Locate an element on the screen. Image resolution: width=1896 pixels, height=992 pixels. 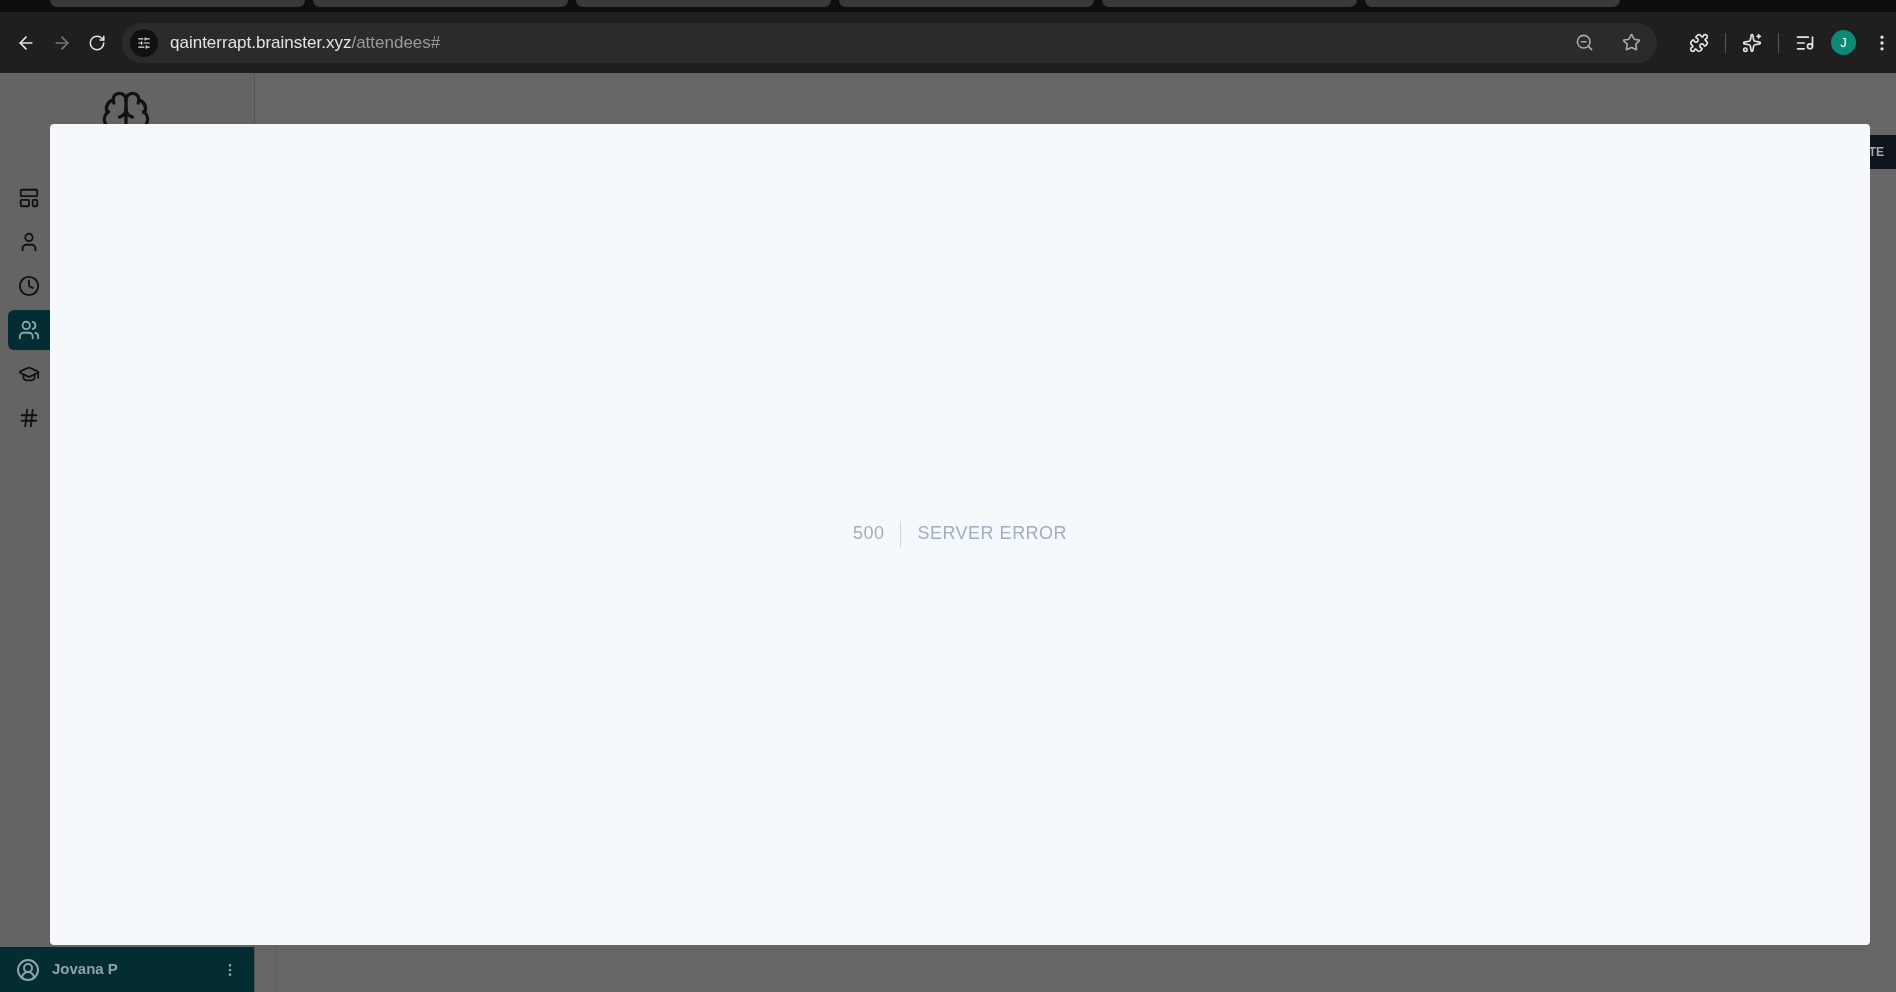
zoom-out-icon is located at coordinates (1584, 42).